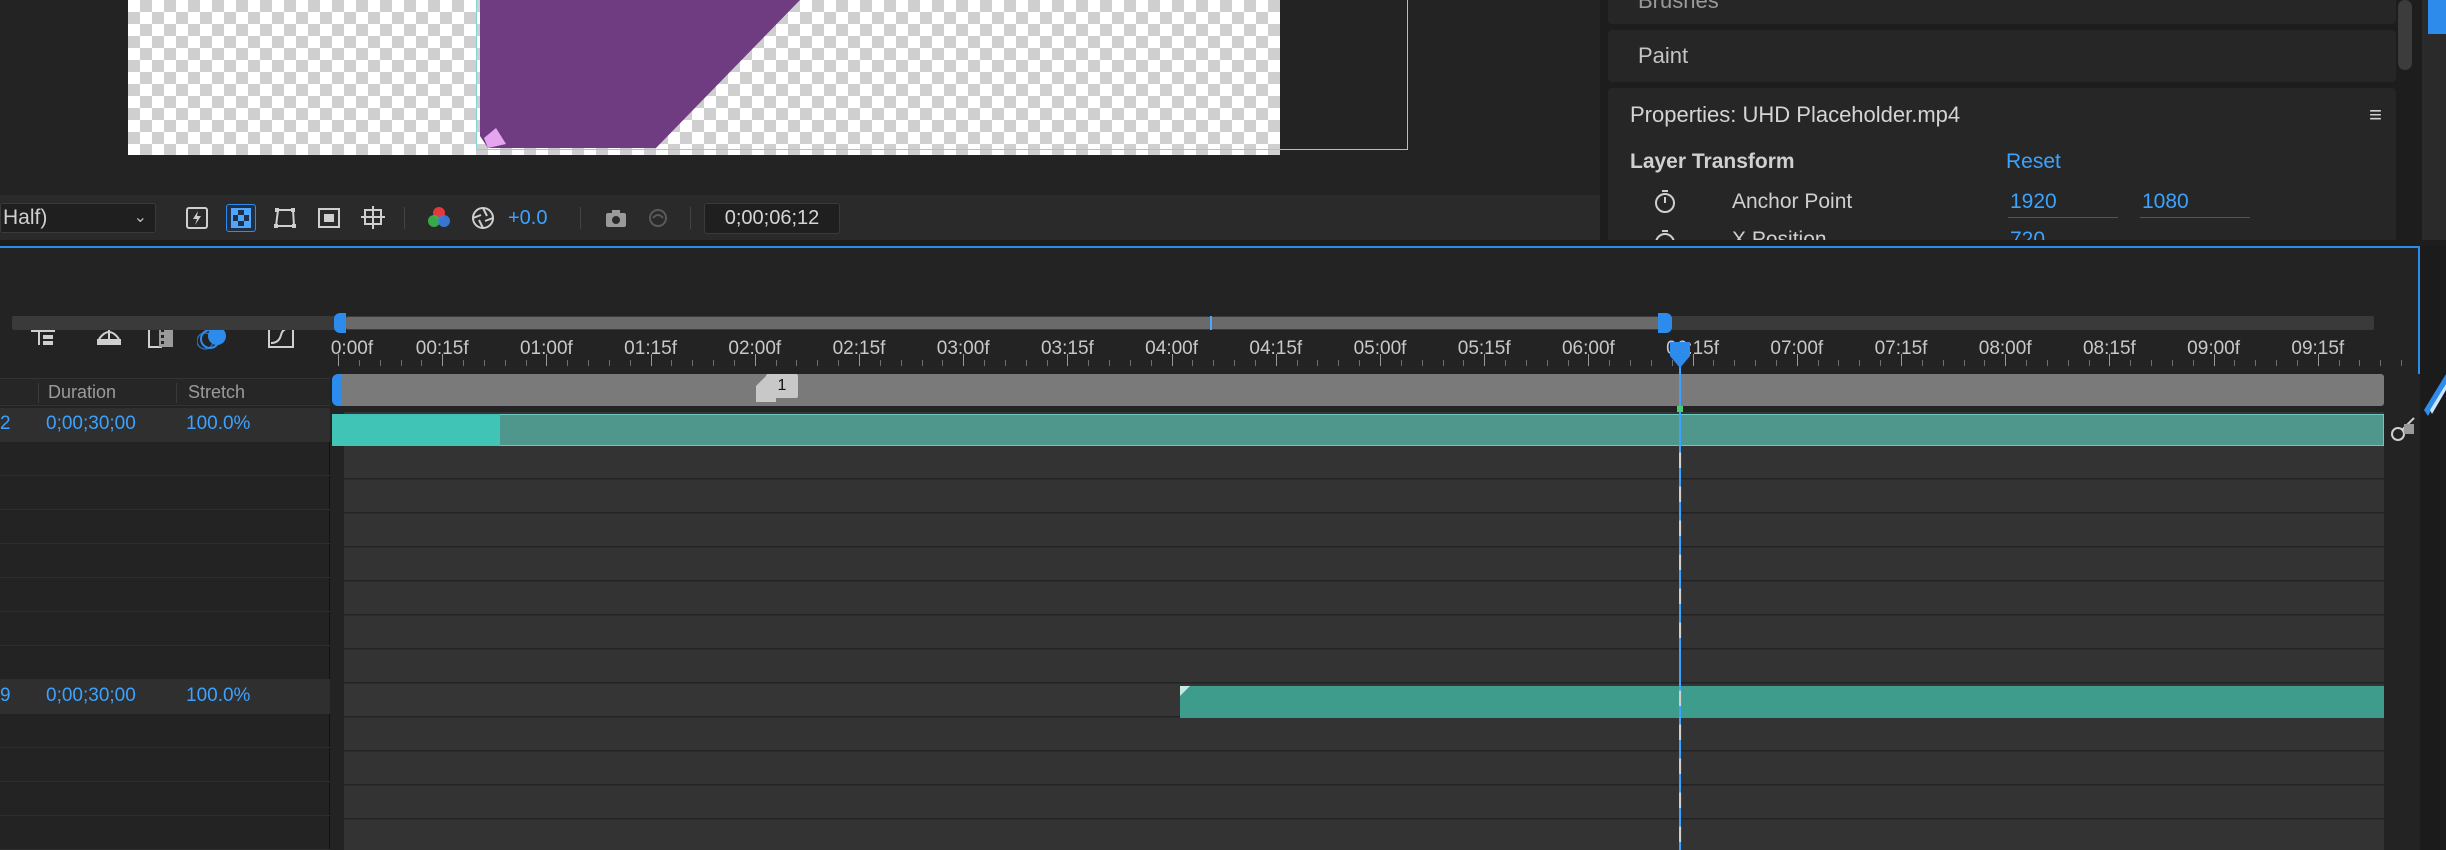  Describe the element at coordinates (337, 390) in the screenshot. I see `work-area-start-handle` at that location.